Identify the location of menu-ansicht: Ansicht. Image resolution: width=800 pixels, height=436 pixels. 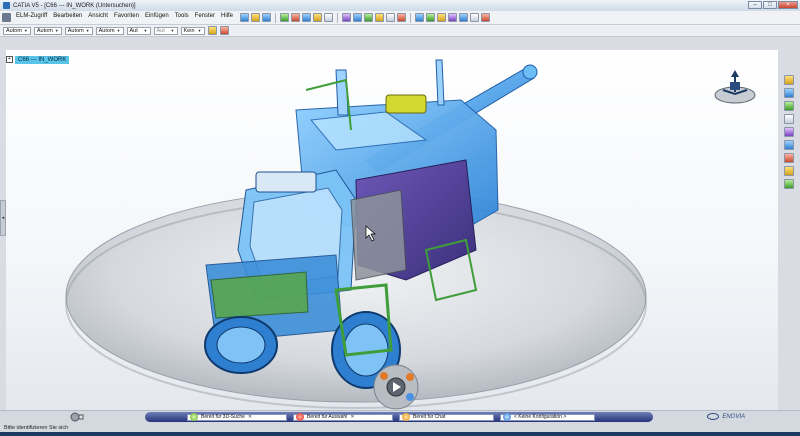
(98, 17).